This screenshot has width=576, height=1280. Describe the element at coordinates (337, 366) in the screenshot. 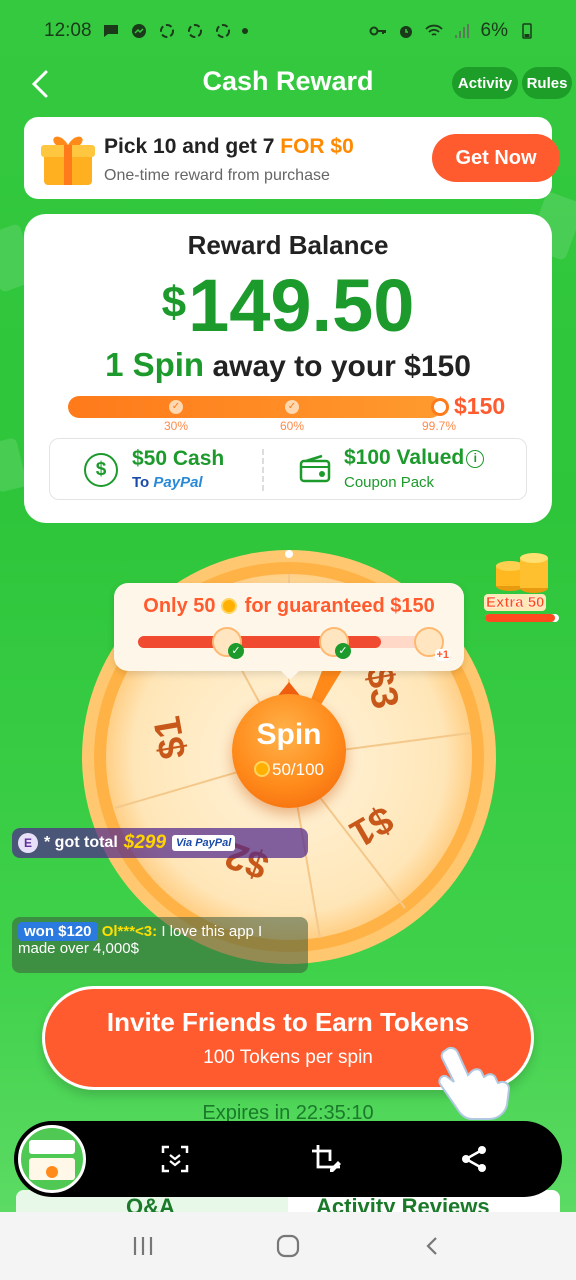

I see `spin-suffix: away to your $150` at that location.